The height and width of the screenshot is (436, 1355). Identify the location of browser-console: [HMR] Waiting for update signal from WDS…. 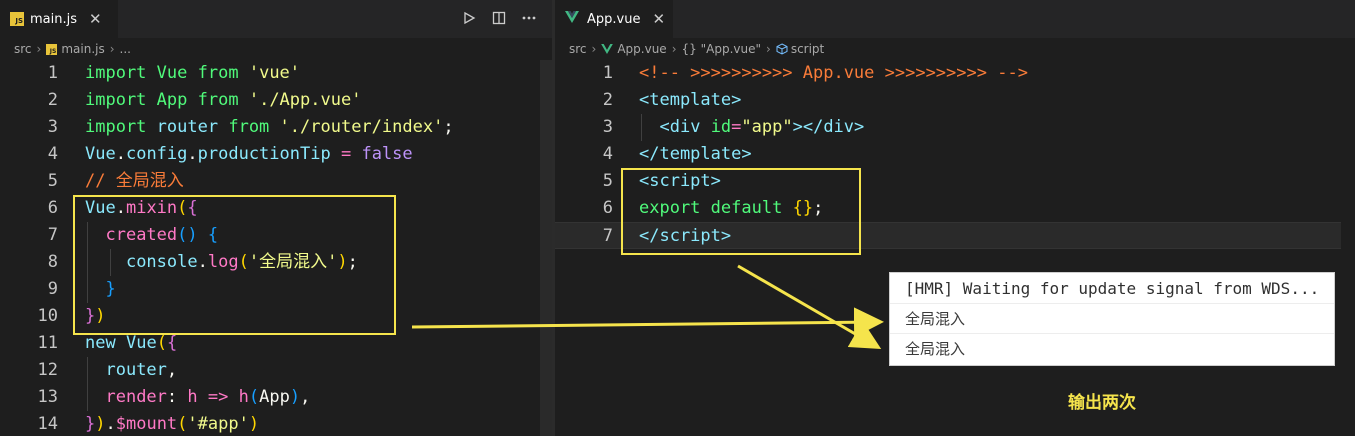
(1112, 319).